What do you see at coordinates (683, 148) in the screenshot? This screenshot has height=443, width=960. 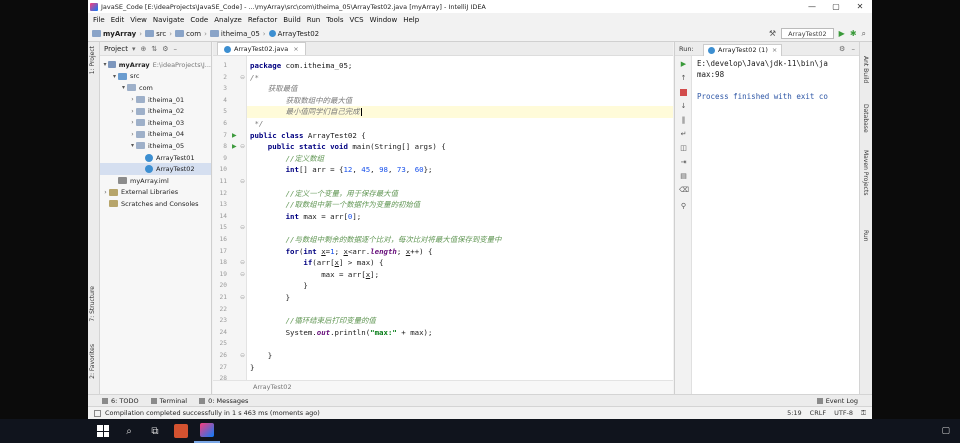 I see `camera-icon: ◫` at bounding box center [683, 148].